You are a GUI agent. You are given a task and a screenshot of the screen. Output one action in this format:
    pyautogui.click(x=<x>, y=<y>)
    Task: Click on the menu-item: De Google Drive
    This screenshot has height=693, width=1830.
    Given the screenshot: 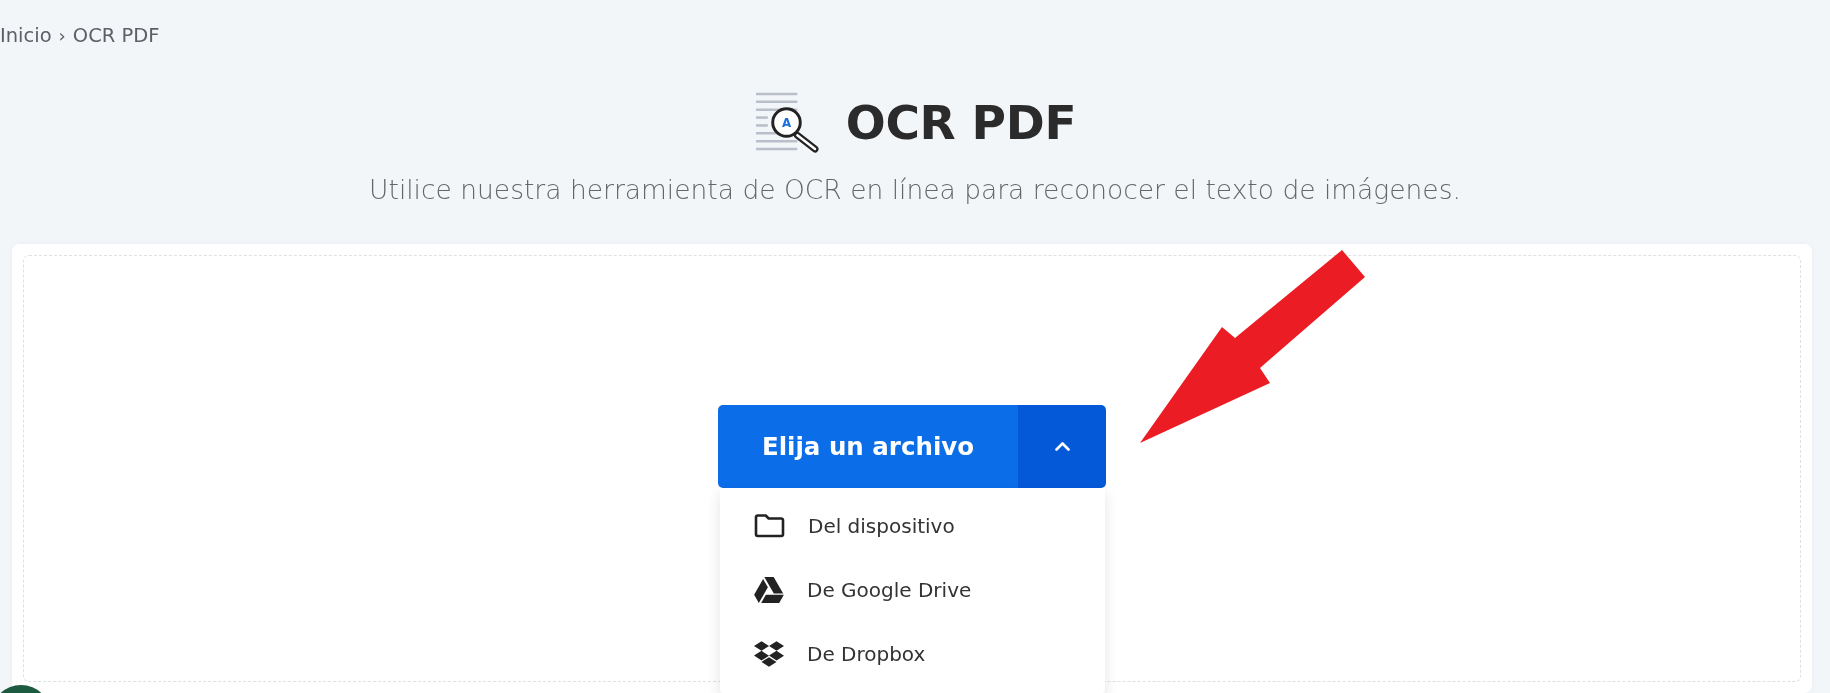 What is the action you would take?
    pyautogui.click(x=912, y=590)
    